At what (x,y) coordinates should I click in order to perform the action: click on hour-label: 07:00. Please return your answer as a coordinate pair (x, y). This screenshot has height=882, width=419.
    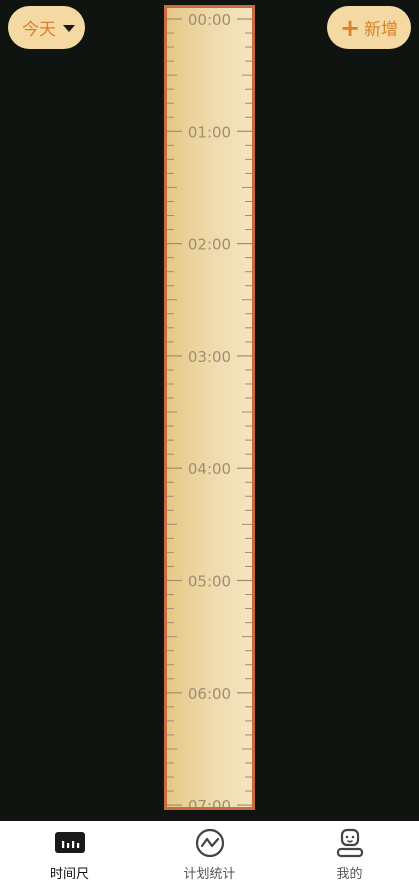
    Looking at the image, I should click on (209, 802).